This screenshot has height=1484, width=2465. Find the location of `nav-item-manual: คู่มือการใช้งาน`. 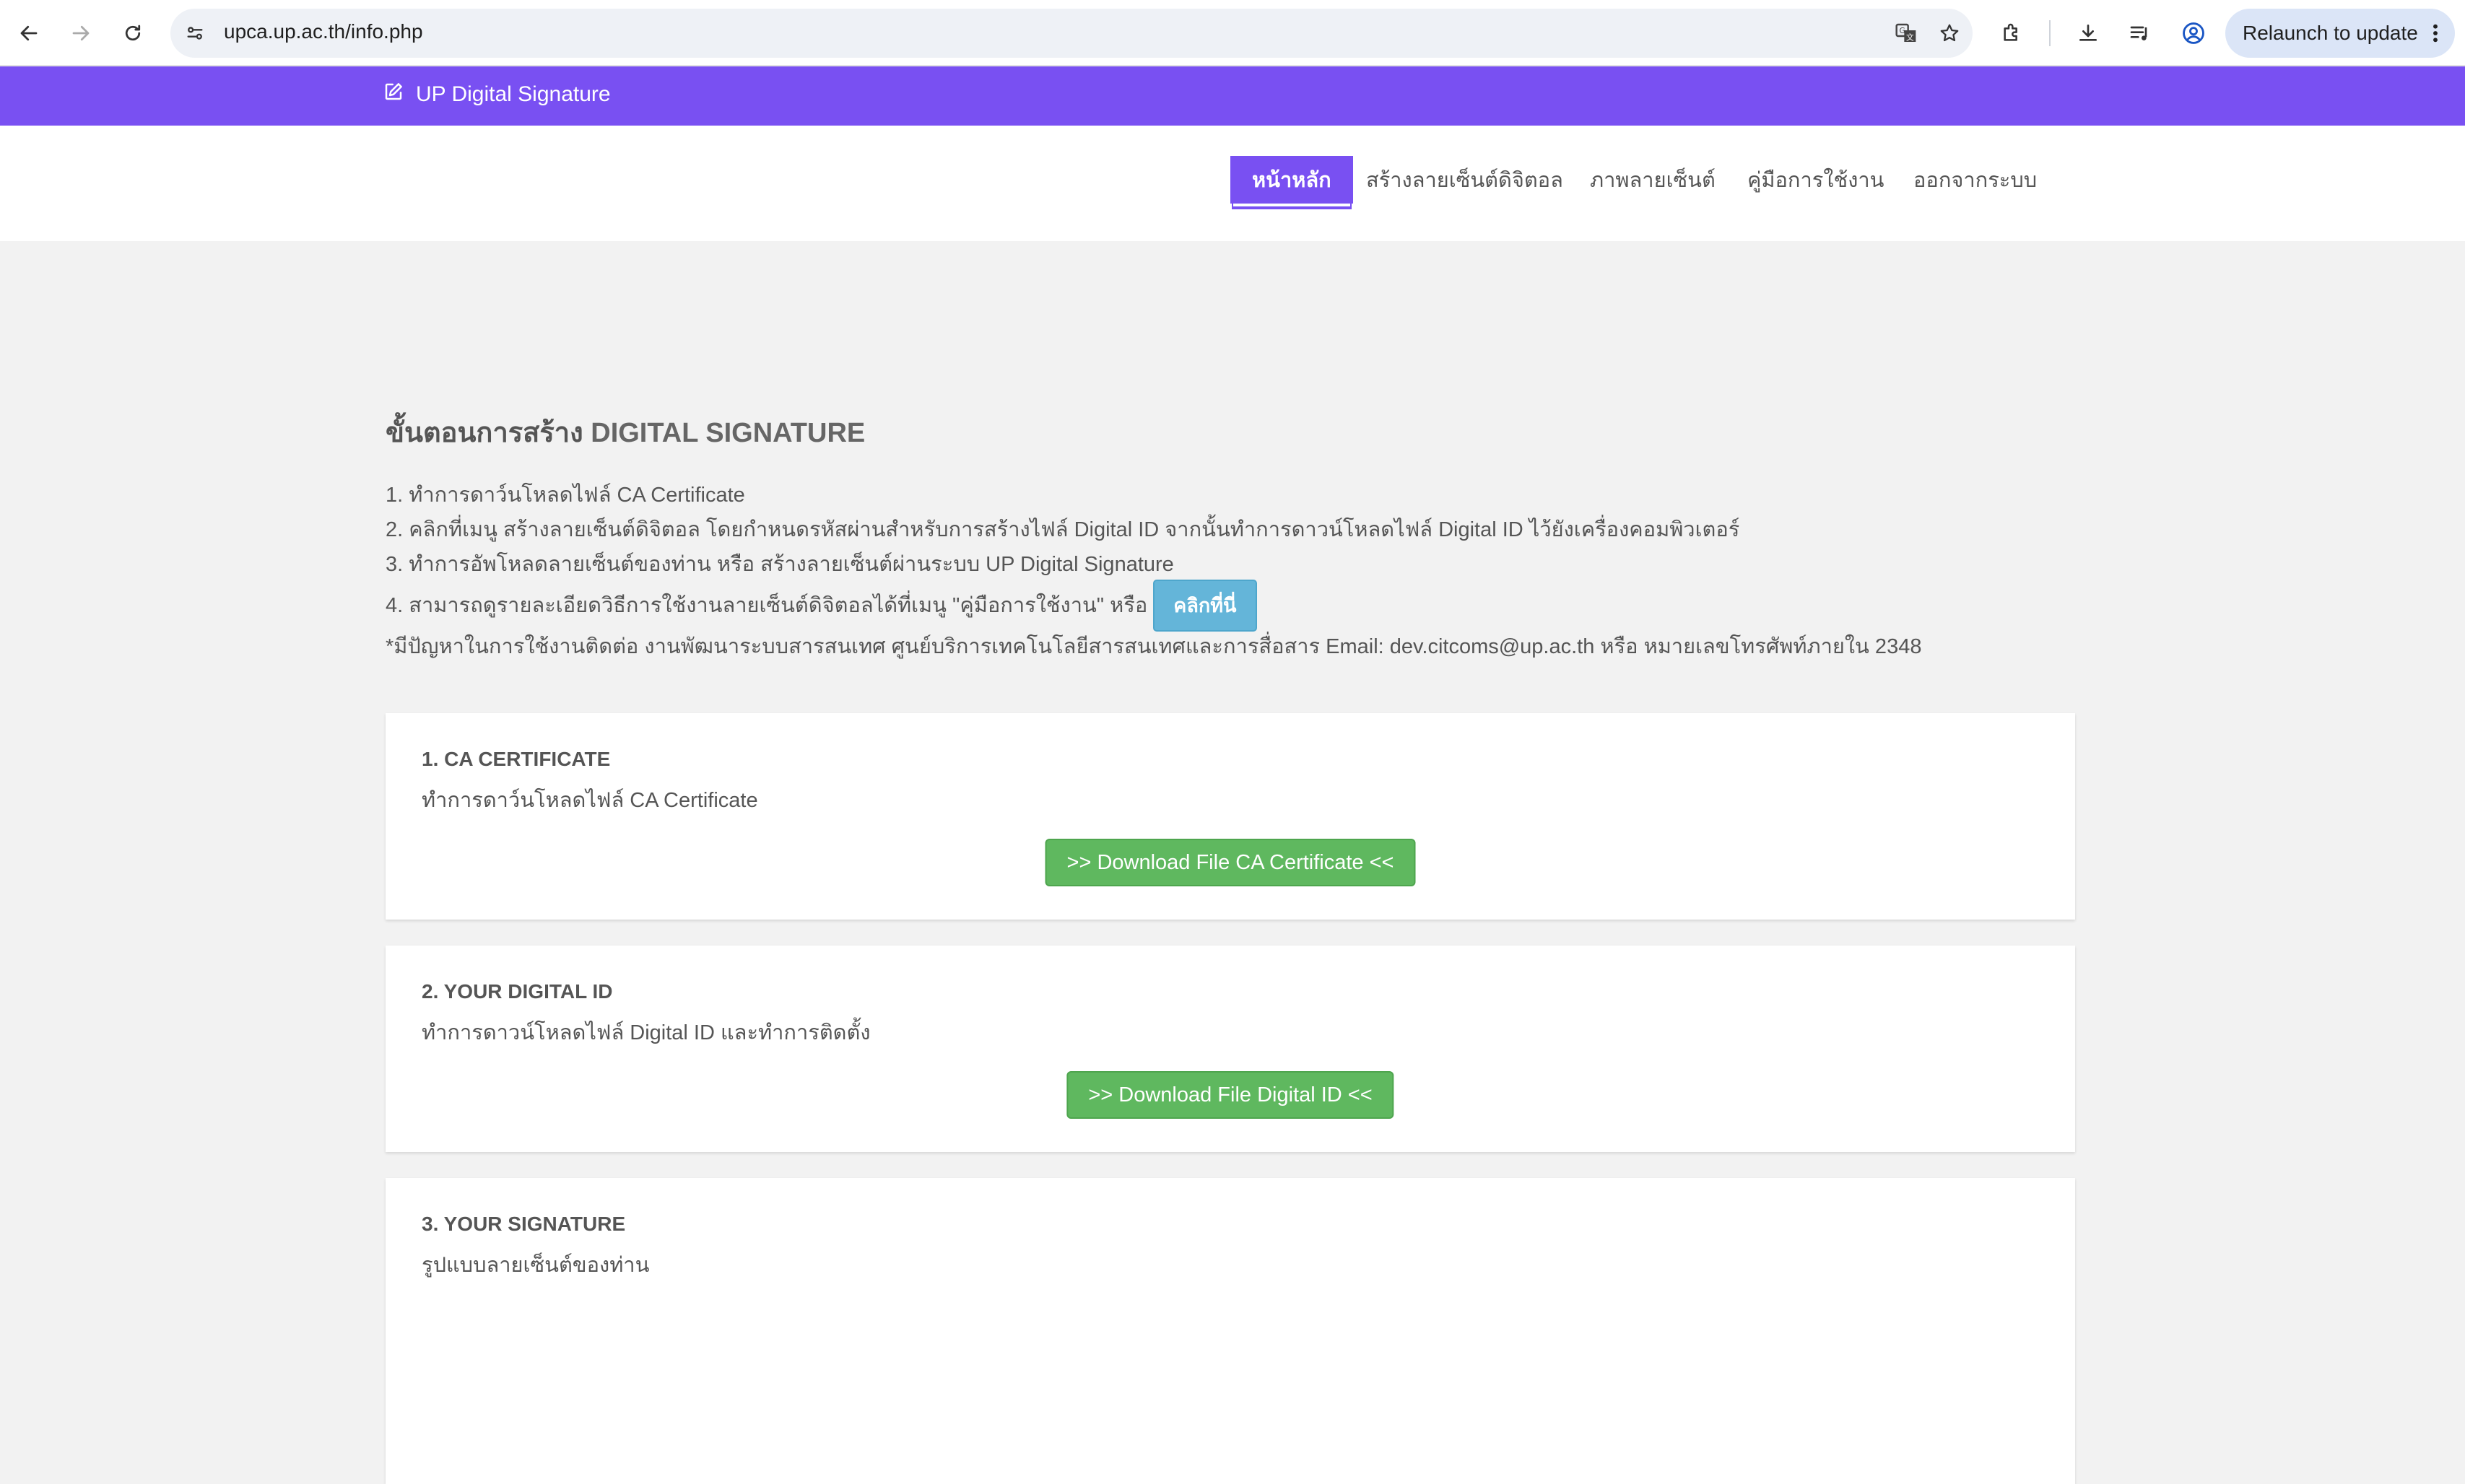

nav-item-manual: คู่มือการใช้งาน is located at coordinates (1815, 180).